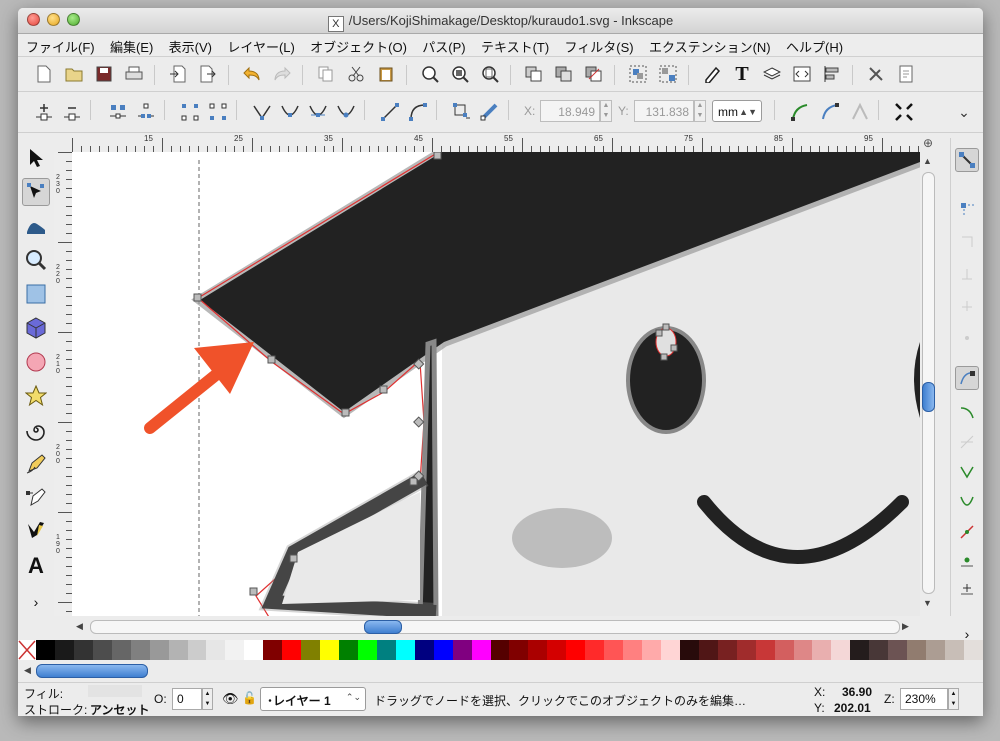 Image resolution: width=1000 pixels, height=741 pixels. What do you see at coordinates (737, 111) in the screenshot?
I see `unit-select: mm ▲▼` at bounding box center [737, 111].